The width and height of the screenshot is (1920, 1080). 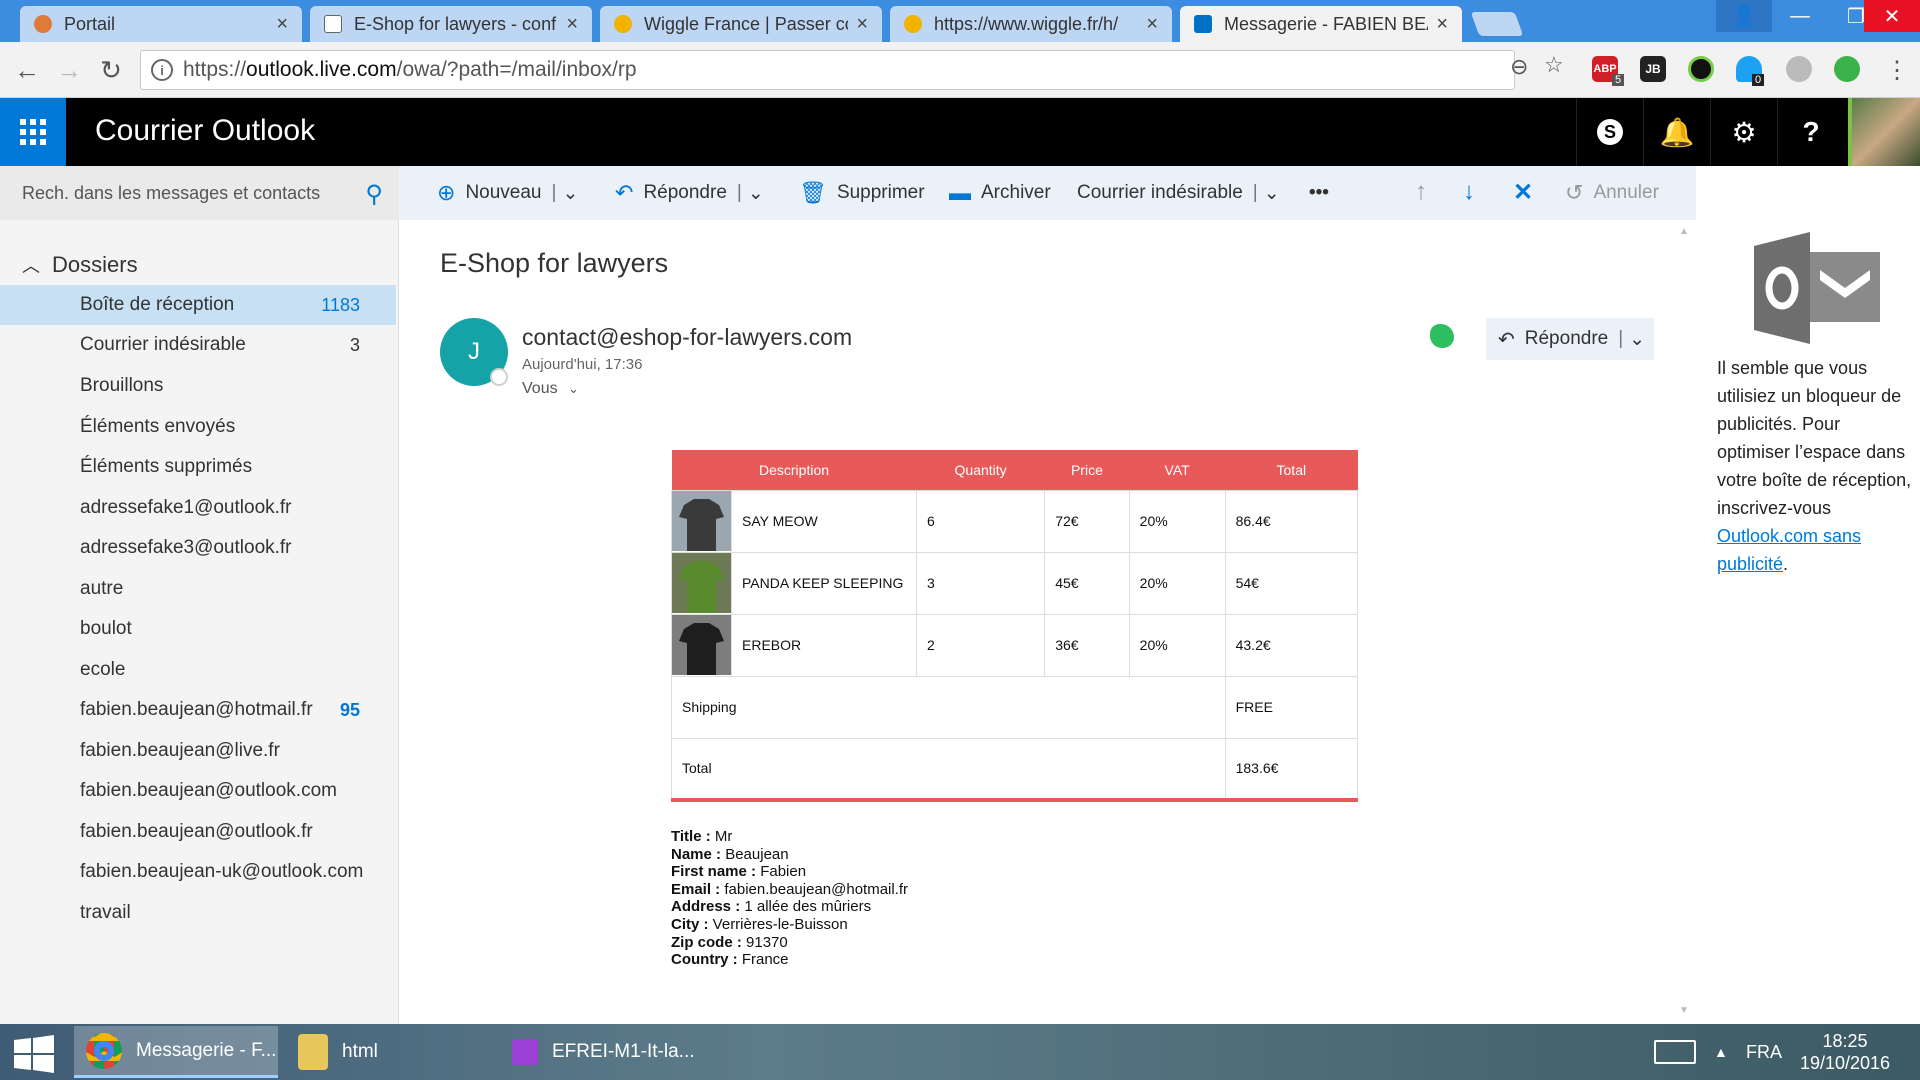 What do you see at coordinates (1675, 1052) in the screenshot?
I see `touch-keyboard-icon` at bounding box center [1675, 1052].